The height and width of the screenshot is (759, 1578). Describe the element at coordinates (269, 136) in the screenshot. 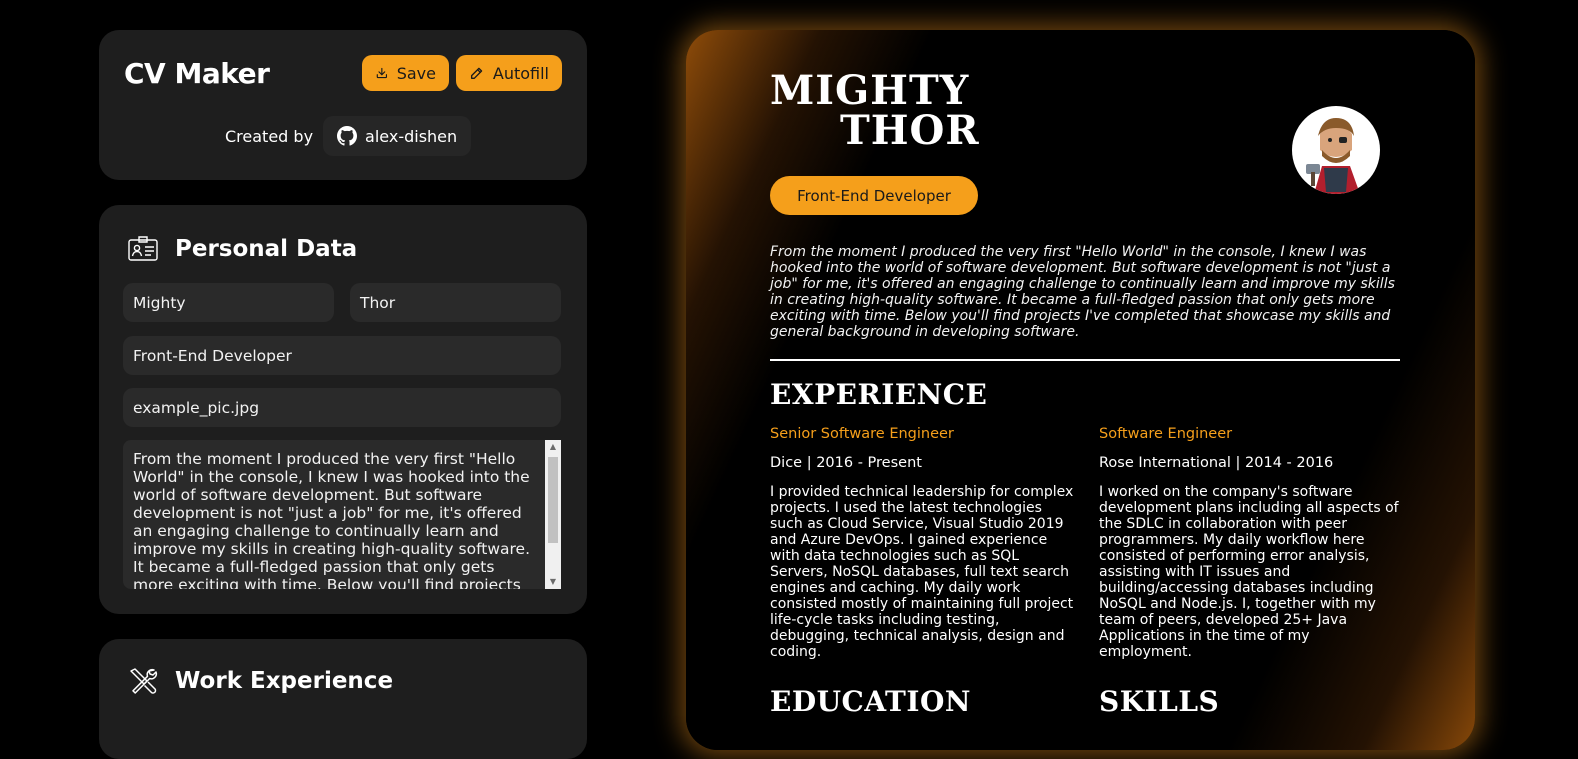

I see `created-by-label: Created by` at that location.